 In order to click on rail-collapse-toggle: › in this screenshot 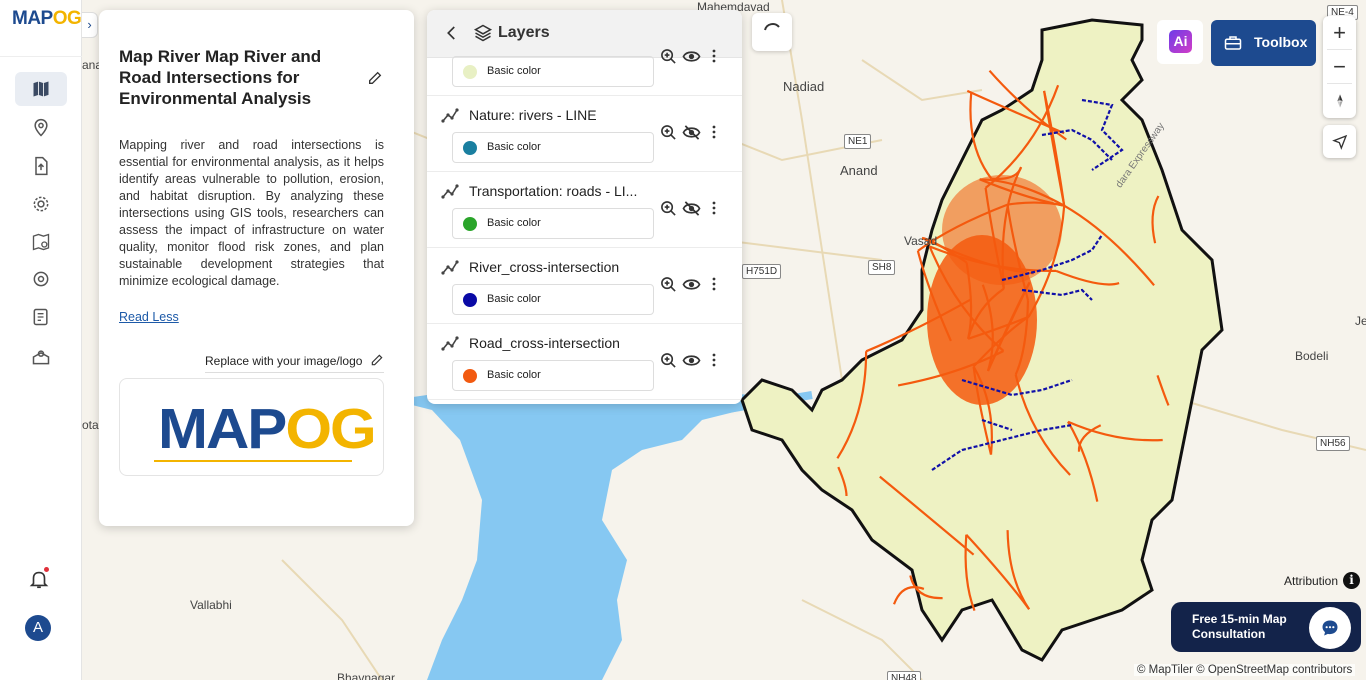, I will do `click(90, 25)`.